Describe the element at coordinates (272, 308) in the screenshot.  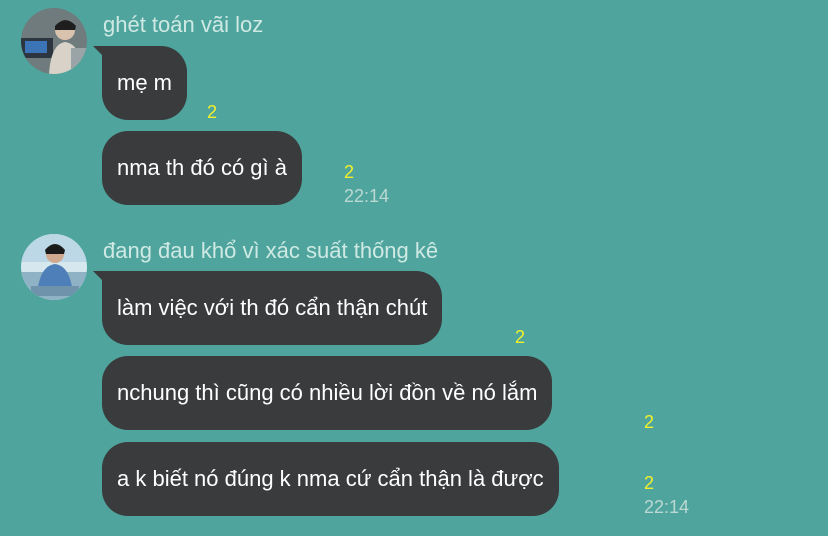
I see `message-bubble: làm việc với th đó cẩn thận chút` at that location.